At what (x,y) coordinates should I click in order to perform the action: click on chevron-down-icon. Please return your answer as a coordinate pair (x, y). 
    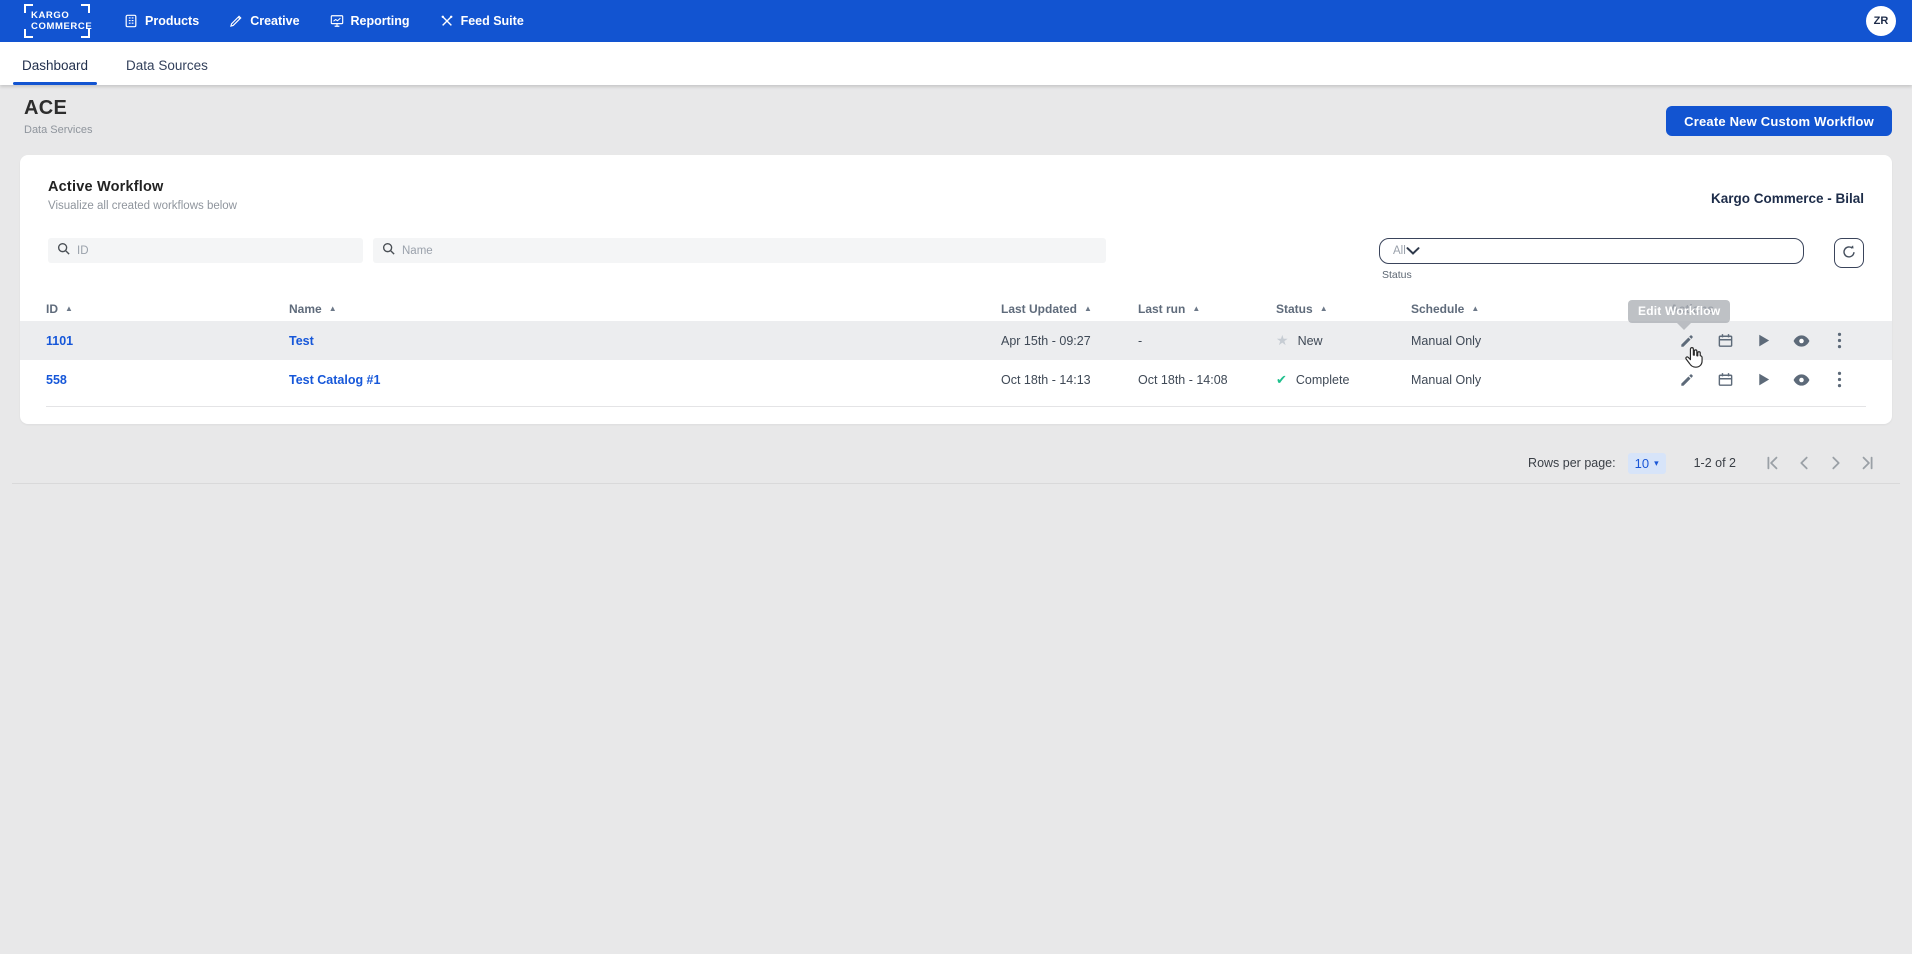
    Looking at the image, I should click on (1413, 251).